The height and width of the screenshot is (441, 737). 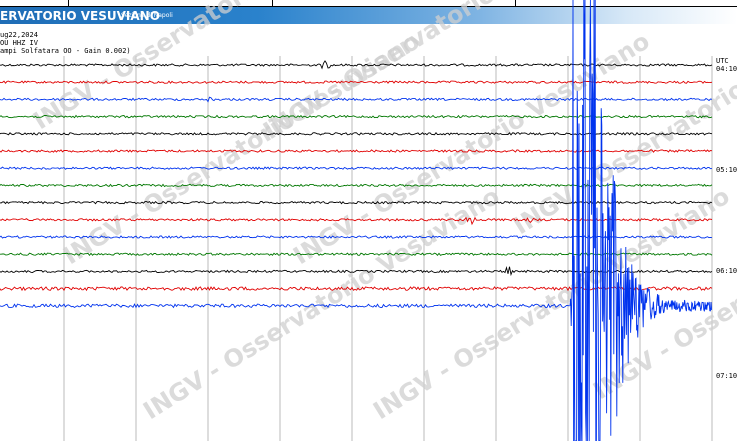 What do you see at coordinates (722, 61) in the screenshot?
I see `utc-label: UTC` at bounding box center [722, 61].